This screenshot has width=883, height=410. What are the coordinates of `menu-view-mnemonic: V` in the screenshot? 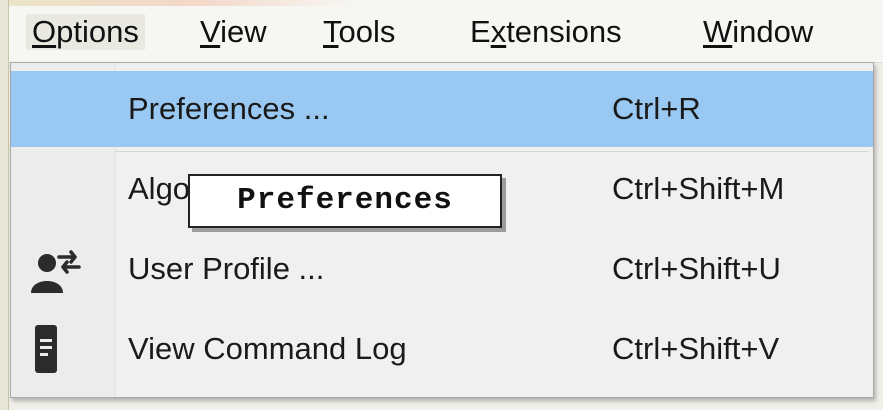 It's located at (210, 31).